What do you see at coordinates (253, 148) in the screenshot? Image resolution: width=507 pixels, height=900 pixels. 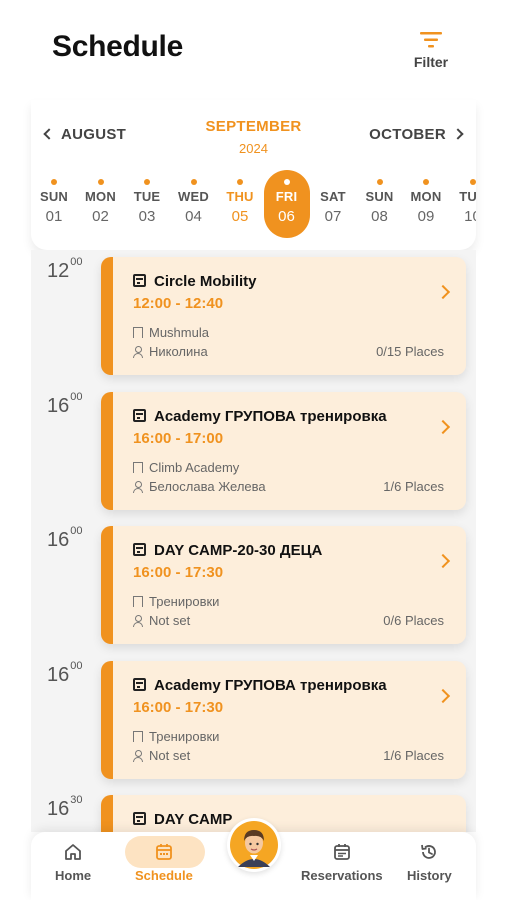 I see `current-year-label: 2024` at bounding box center [253, 148].